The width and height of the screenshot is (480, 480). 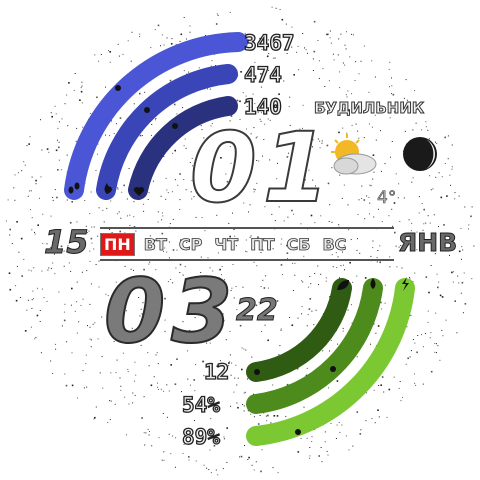 What do you see at coordinates (257, 372) in the screenshot?
I see `stat12-progress-dot` at bounding box center [257, 372].